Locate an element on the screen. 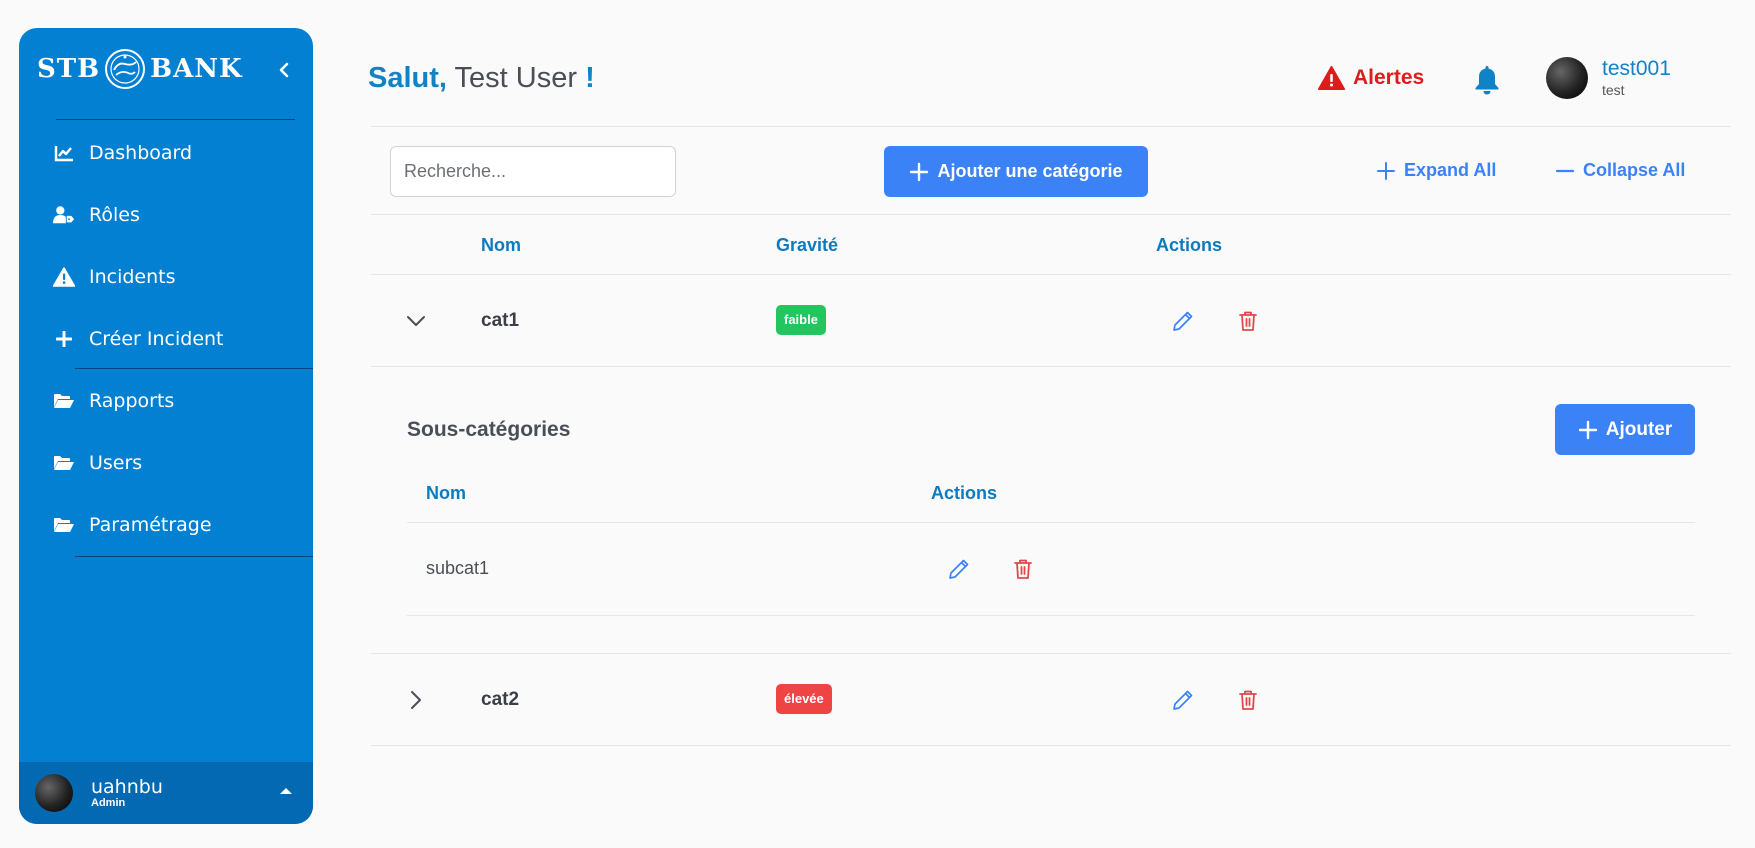  chevron-down-icon is located at coordinates (416, 321).